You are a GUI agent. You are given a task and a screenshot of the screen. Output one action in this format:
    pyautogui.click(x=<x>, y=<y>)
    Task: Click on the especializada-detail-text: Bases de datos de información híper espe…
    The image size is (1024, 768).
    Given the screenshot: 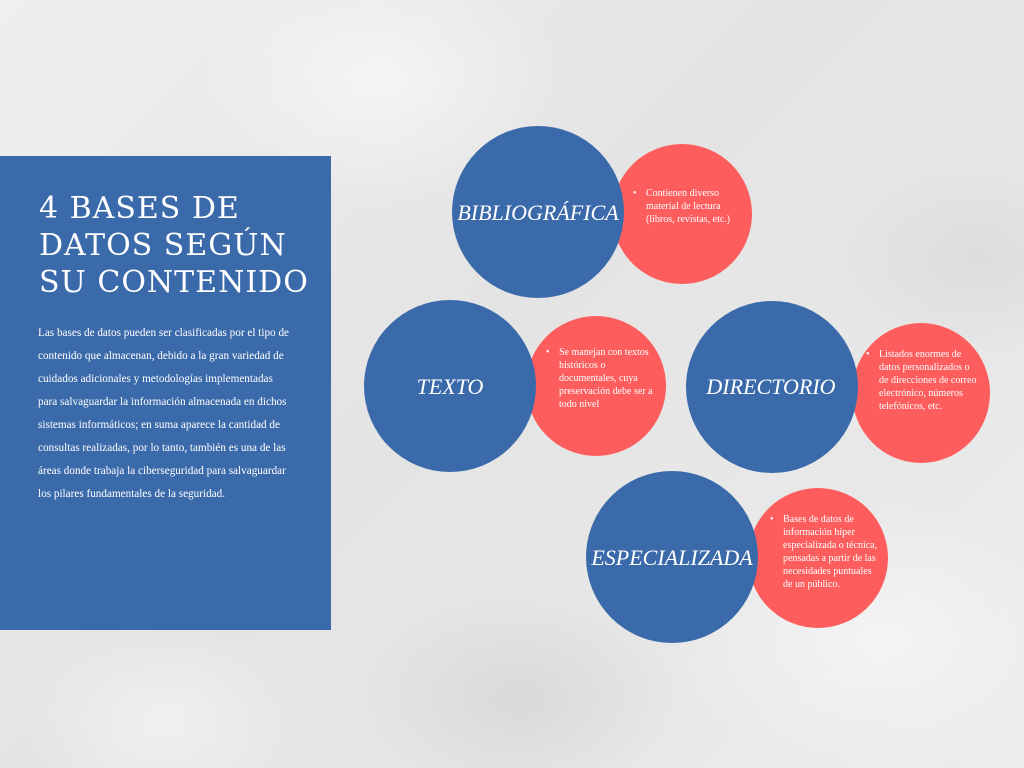 What is the action you would take?
    pyautogui.click(x=830, y=552)
    